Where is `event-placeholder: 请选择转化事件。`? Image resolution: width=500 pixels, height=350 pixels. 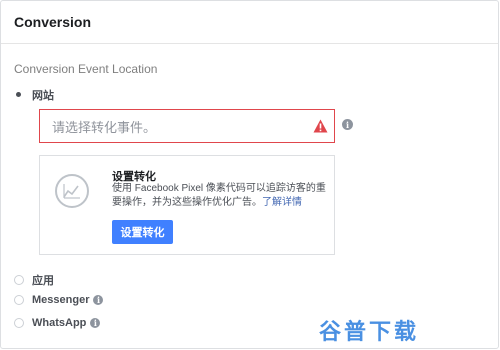 event-placeholder: 请选择转化事件。 is located at coordinates (104, 127).